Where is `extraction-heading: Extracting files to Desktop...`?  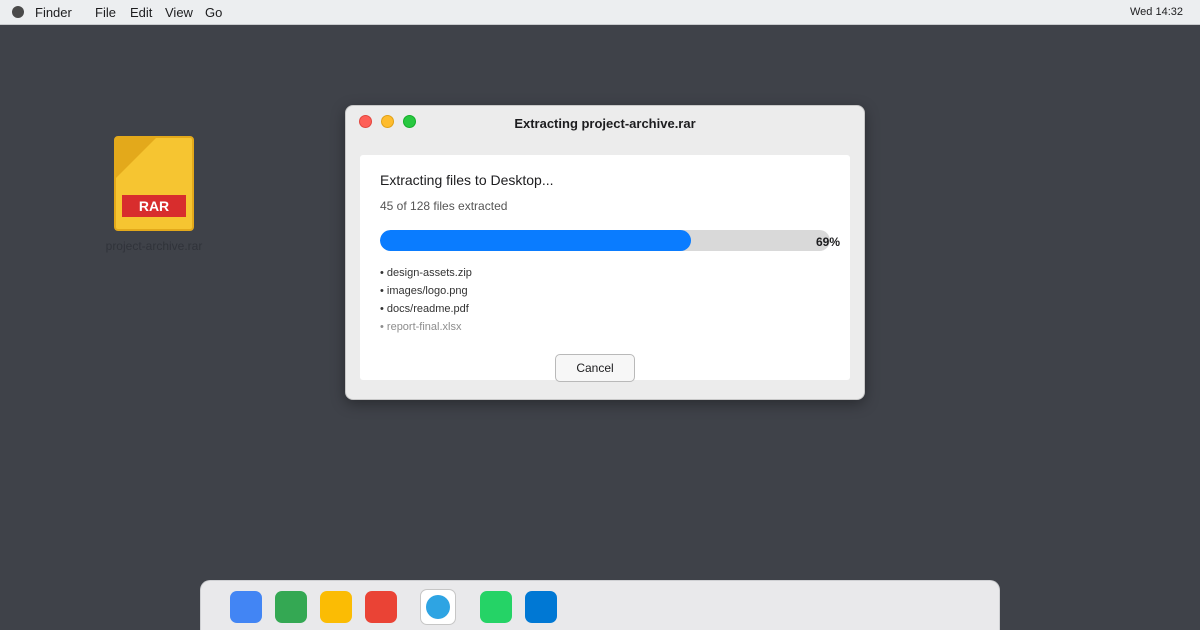
extraction-heading: Extracting files to Desktop... is located at coordinates (467, 180).